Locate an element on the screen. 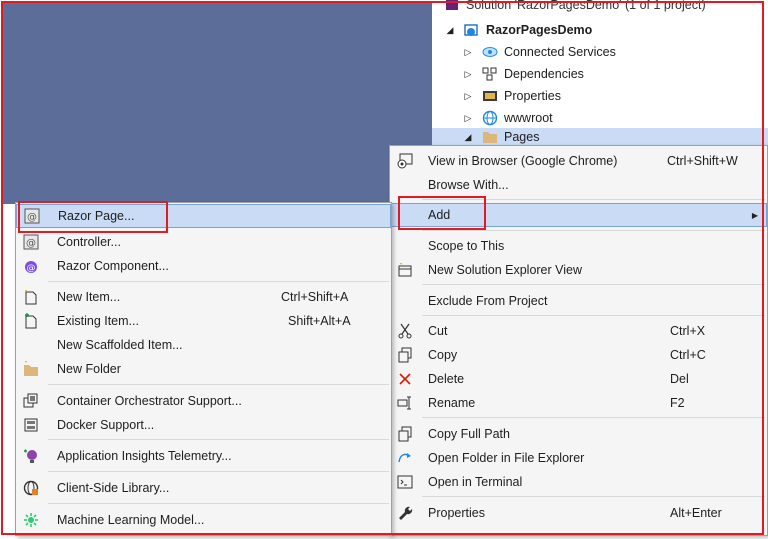  menu-item-cut: Cut Ctrl+X is located at coordinates (578, 331).